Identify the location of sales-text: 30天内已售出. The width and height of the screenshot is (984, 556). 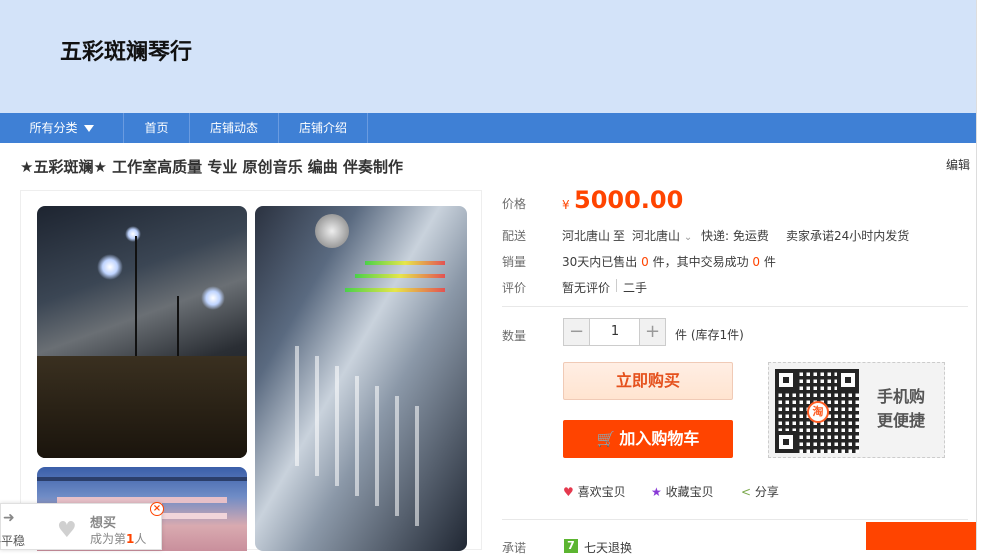
(600, 262).